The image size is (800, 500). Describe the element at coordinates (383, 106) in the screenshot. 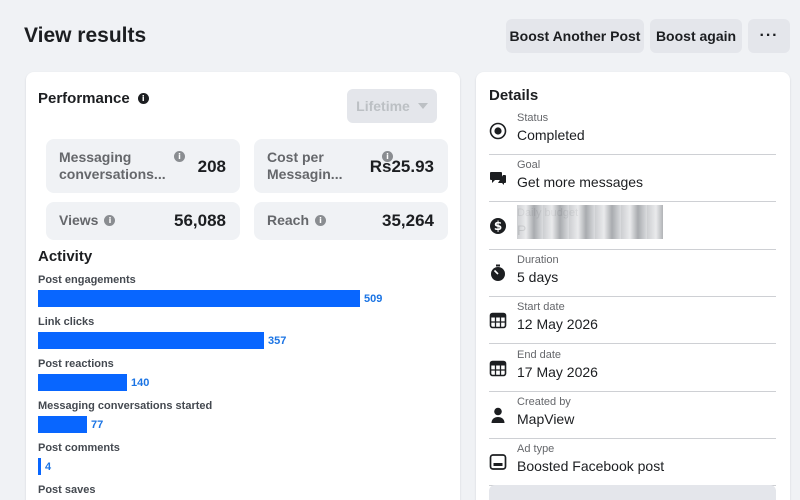

I see `date-range-label: Lifetime` at that location.